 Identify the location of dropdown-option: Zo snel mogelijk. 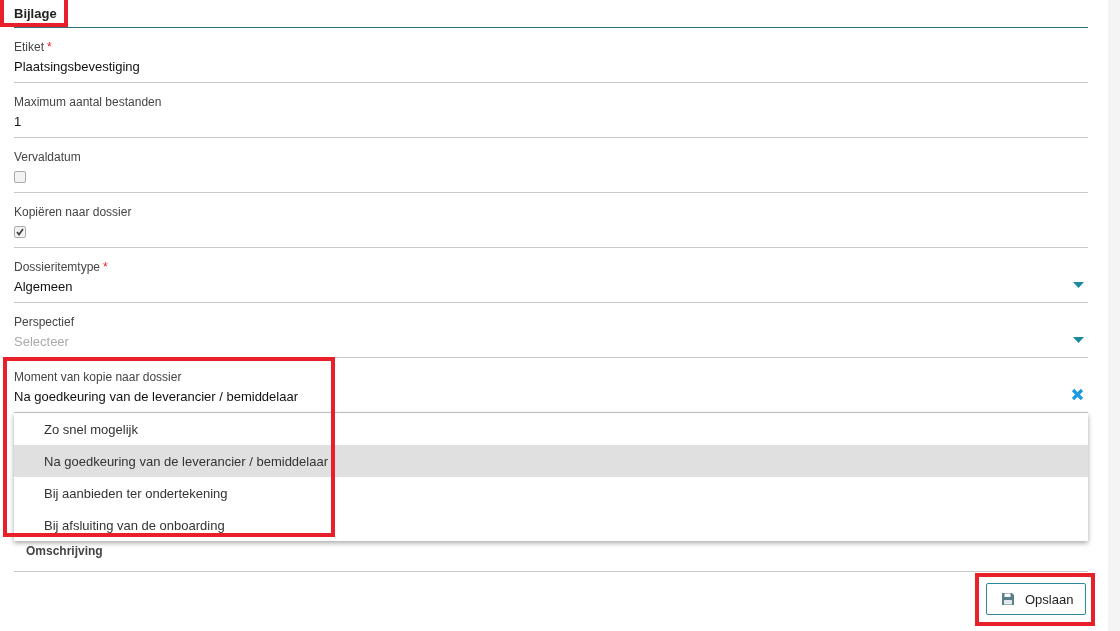
(551, 429).